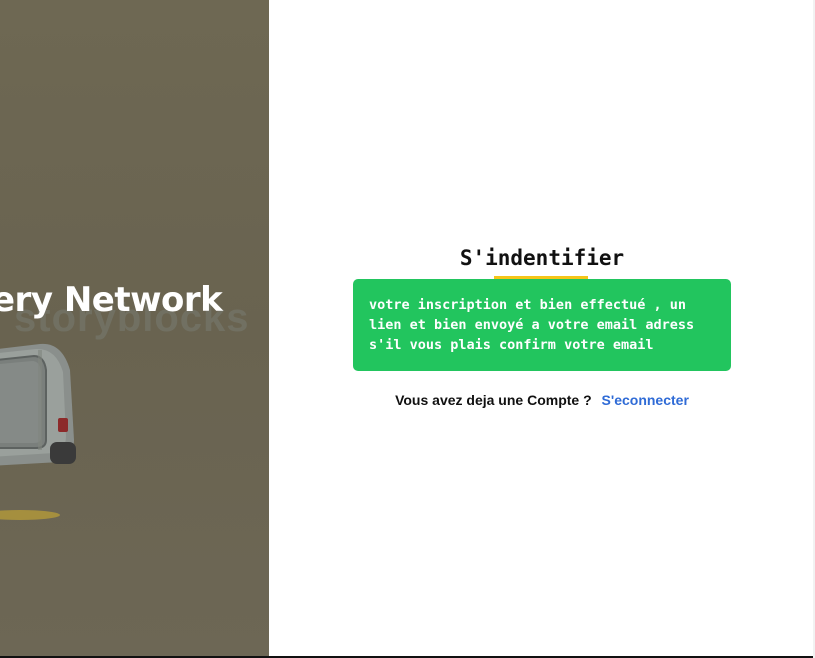 The height and width of the screenshot is (658, 815). Describe the element at coordinates (111, 300) in the screenshot. I see `hero-title: ery Network` at that location.